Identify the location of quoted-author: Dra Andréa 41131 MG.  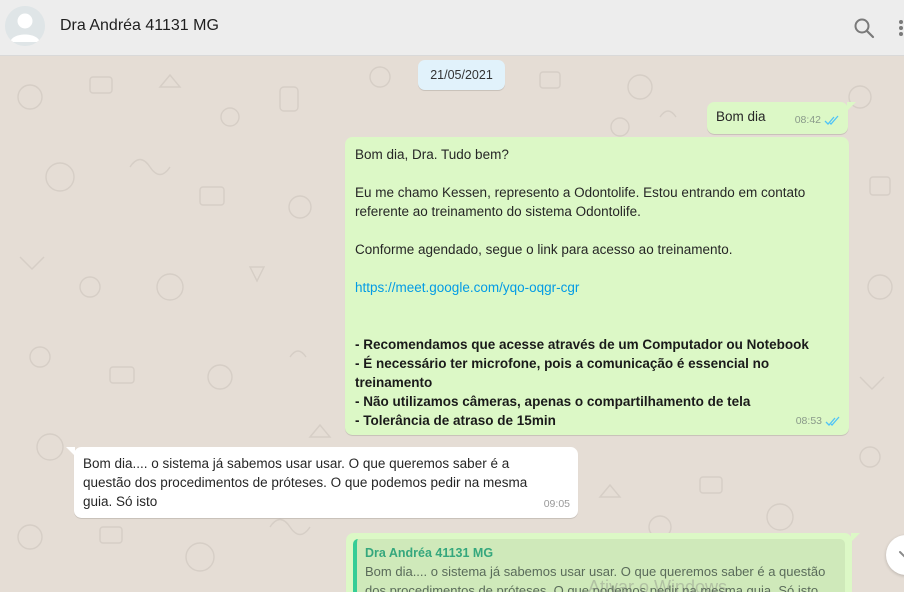
(429, 553).